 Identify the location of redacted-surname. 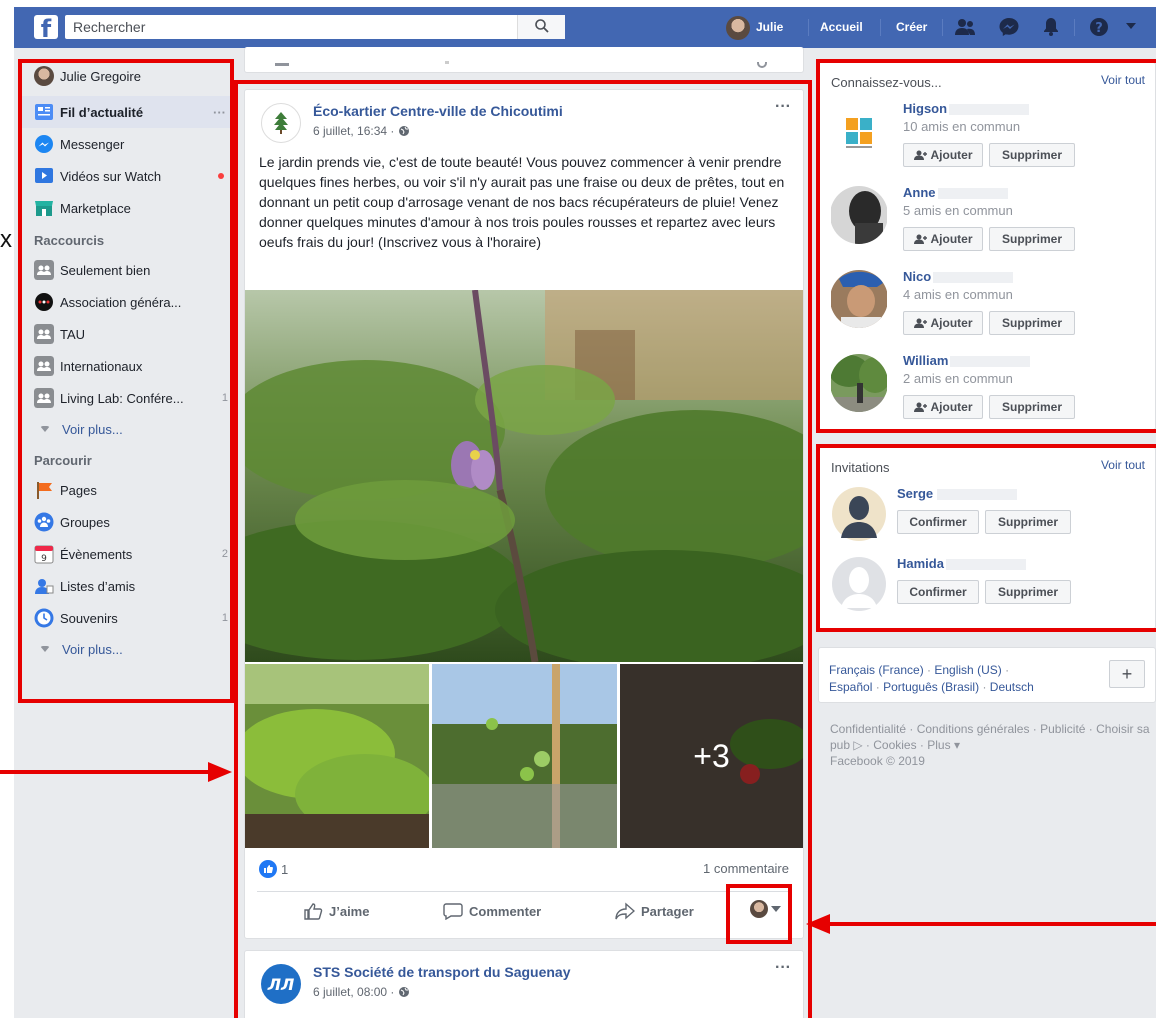
(985, 565).